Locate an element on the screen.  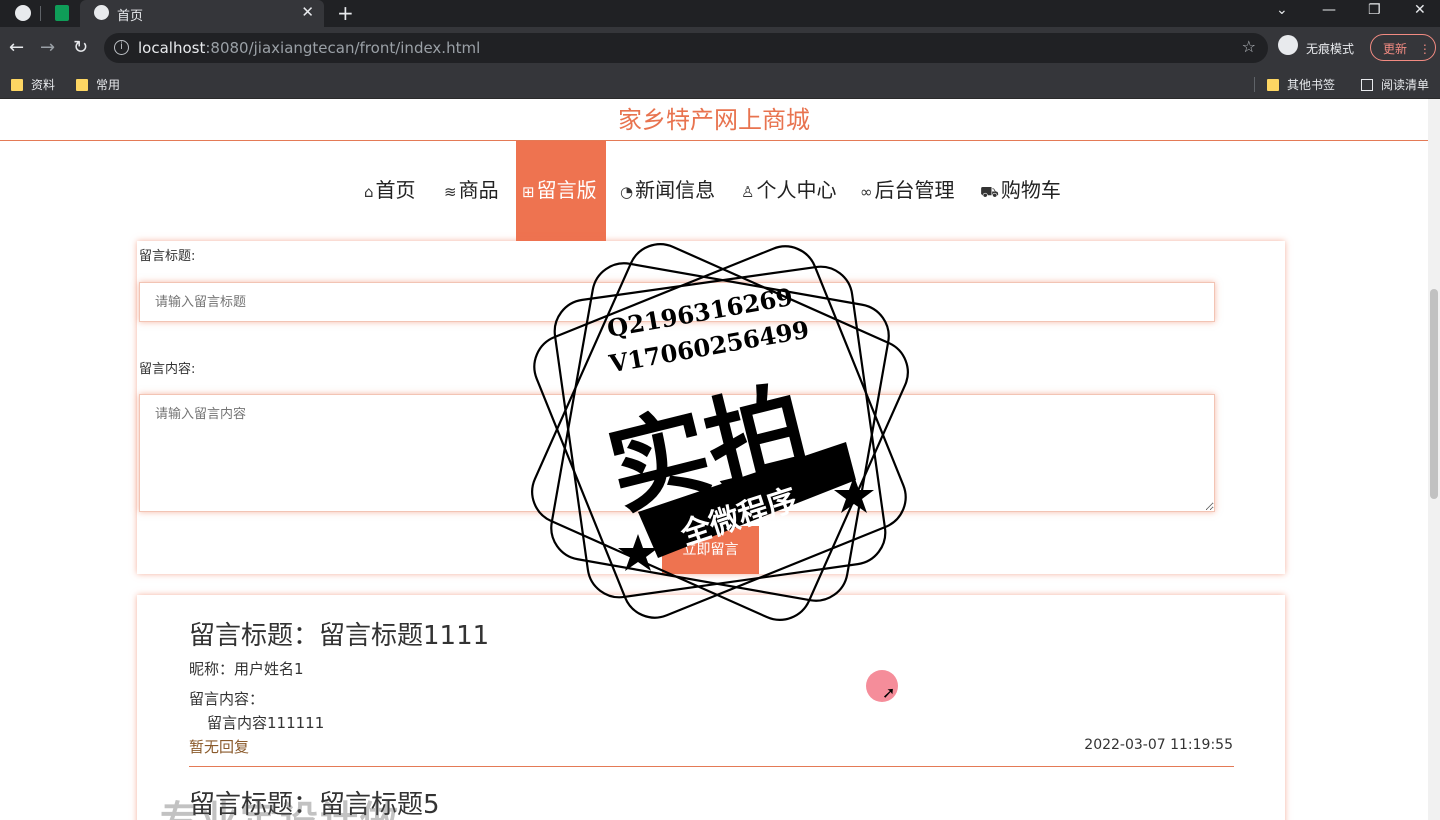
message-nickname: 昵称：用户姓名1 is located at coordinates (246, 669).